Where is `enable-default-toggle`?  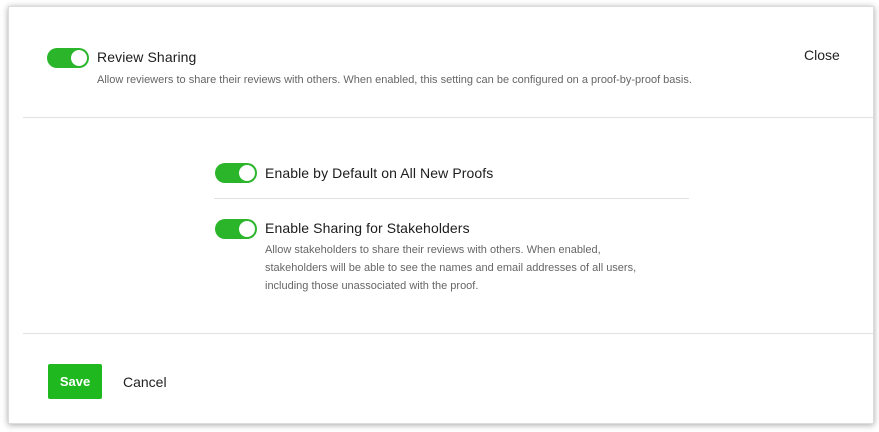
enable-default-toggle is located at coordinates (236, 173).